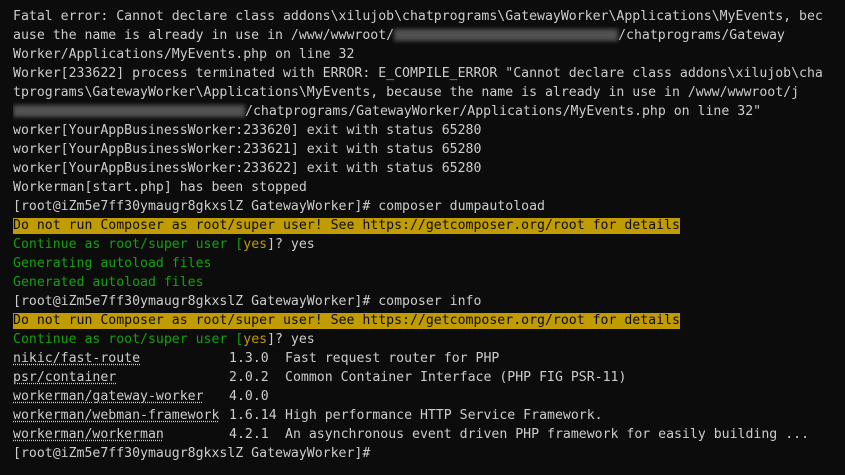  I want to click on package-description: Fast request router for PHP, so click(392, 358).